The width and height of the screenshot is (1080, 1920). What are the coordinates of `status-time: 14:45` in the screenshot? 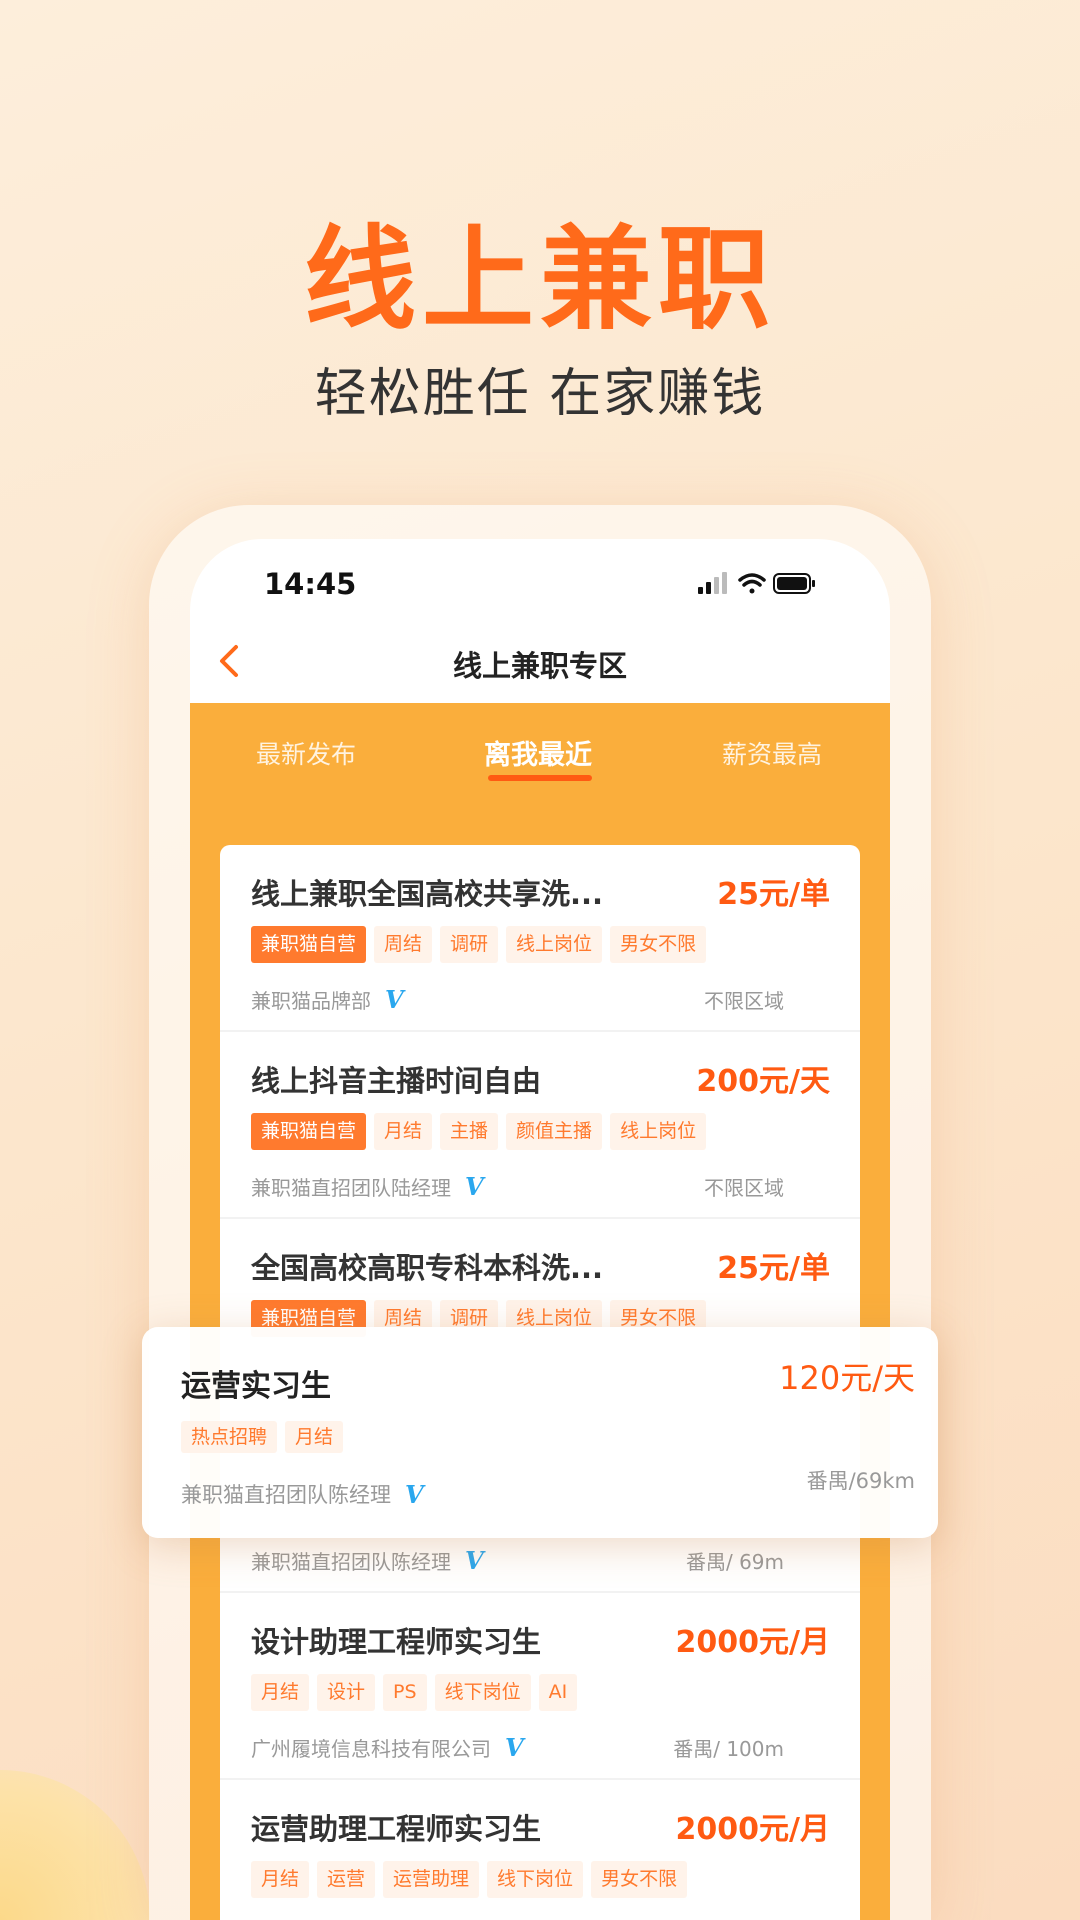 It's located at (310, 584).